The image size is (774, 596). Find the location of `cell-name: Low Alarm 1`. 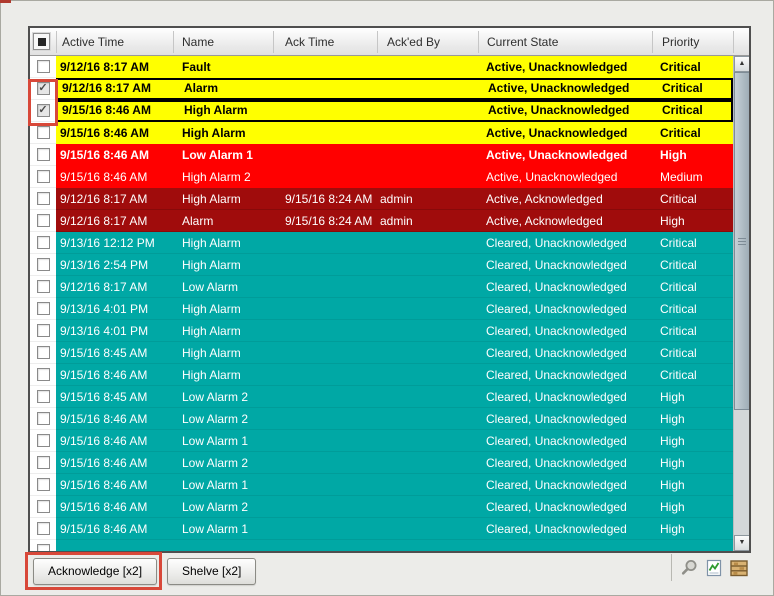

cell-name: Low Alarm 1 is located at coordinates (215, 529).